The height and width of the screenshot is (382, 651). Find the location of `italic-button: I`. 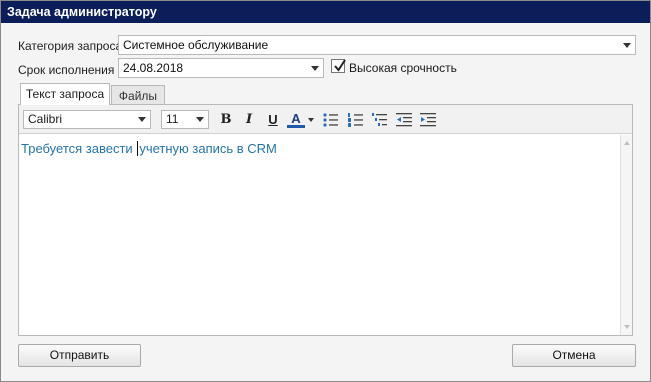

italic-button: I is located at coordinates (249, 120).